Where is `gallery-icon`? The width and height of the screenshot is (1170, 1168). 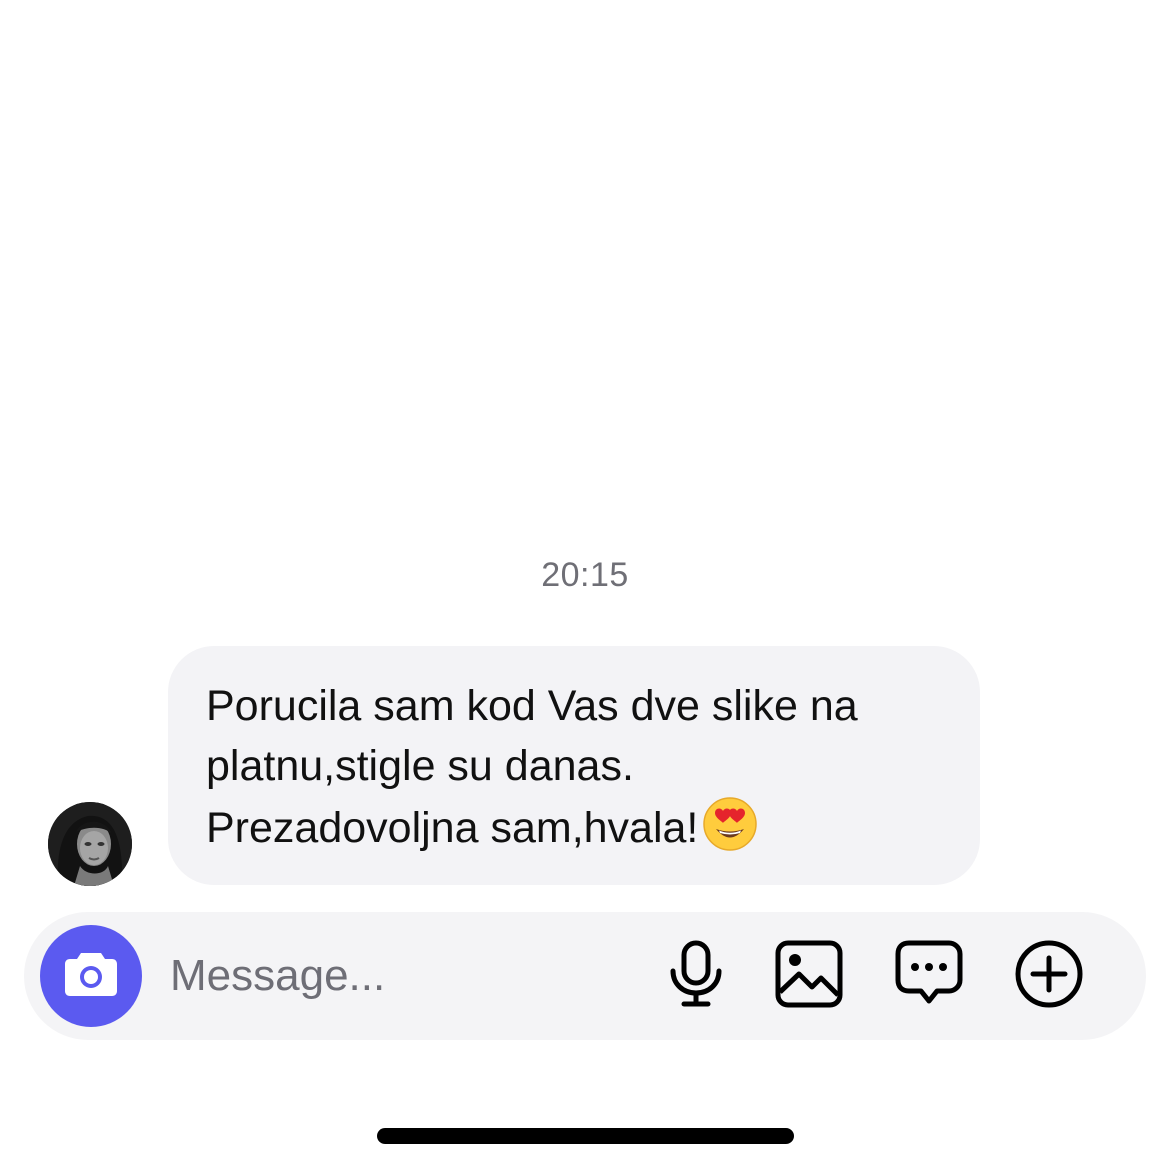
gallery-icon is located at coordinates (809, 976).